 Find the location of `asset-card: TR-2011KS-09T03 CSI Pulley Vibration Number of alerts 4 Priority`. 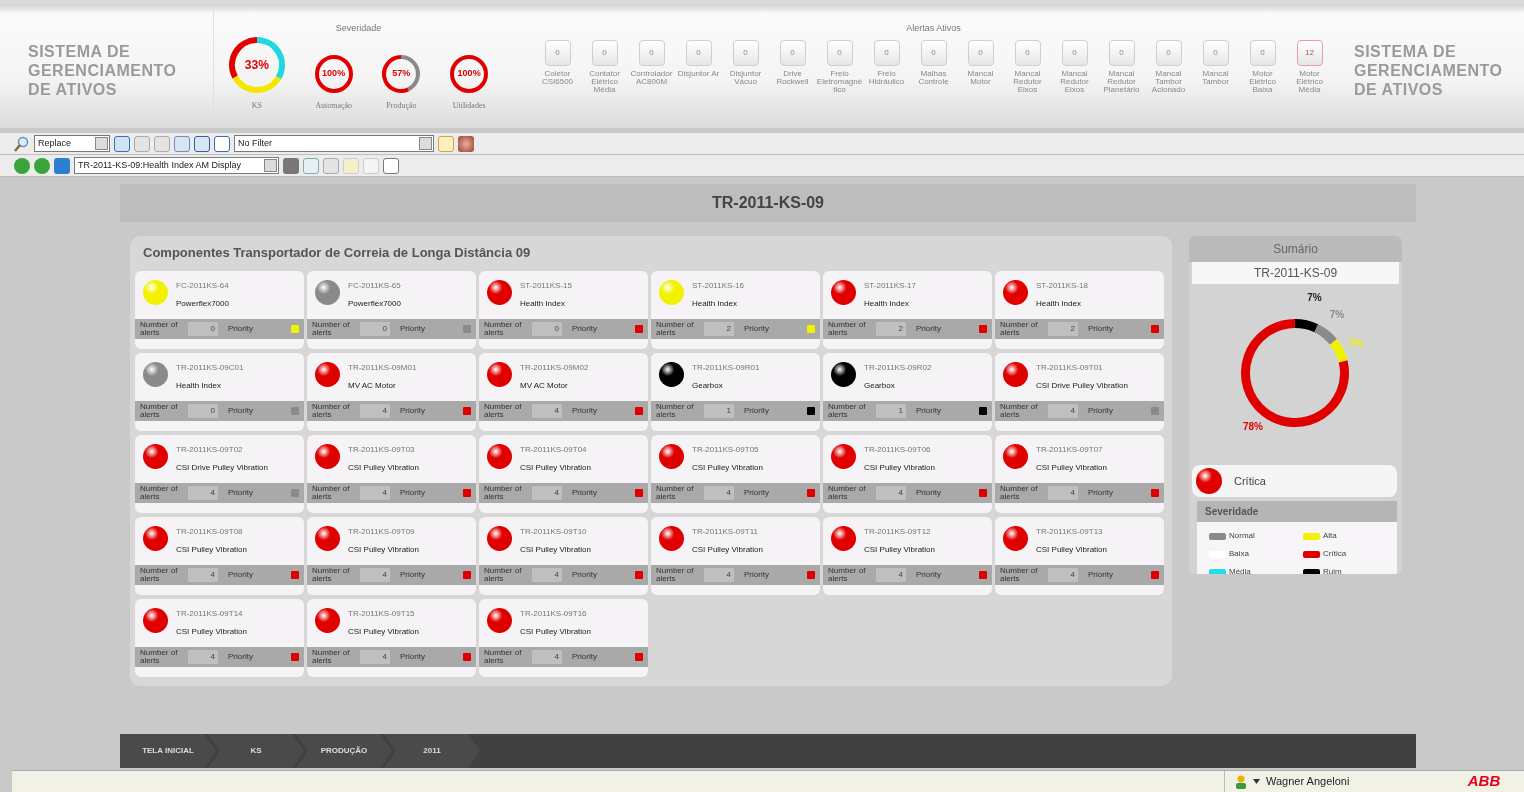

asset-card: TR-2011KS-09T03 CSI Pulley Vibration Number of alerts 4 Priority is located at coordinates (391, 473).